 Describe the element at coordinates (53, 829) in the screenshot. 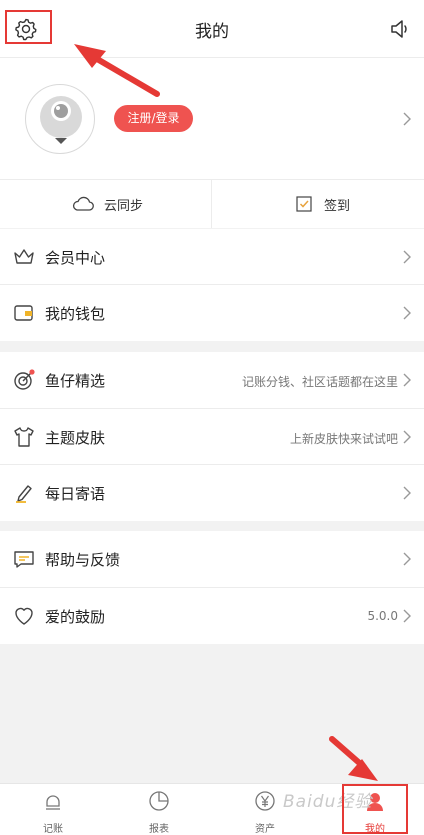

I see `tab-label: 记账` at that location.